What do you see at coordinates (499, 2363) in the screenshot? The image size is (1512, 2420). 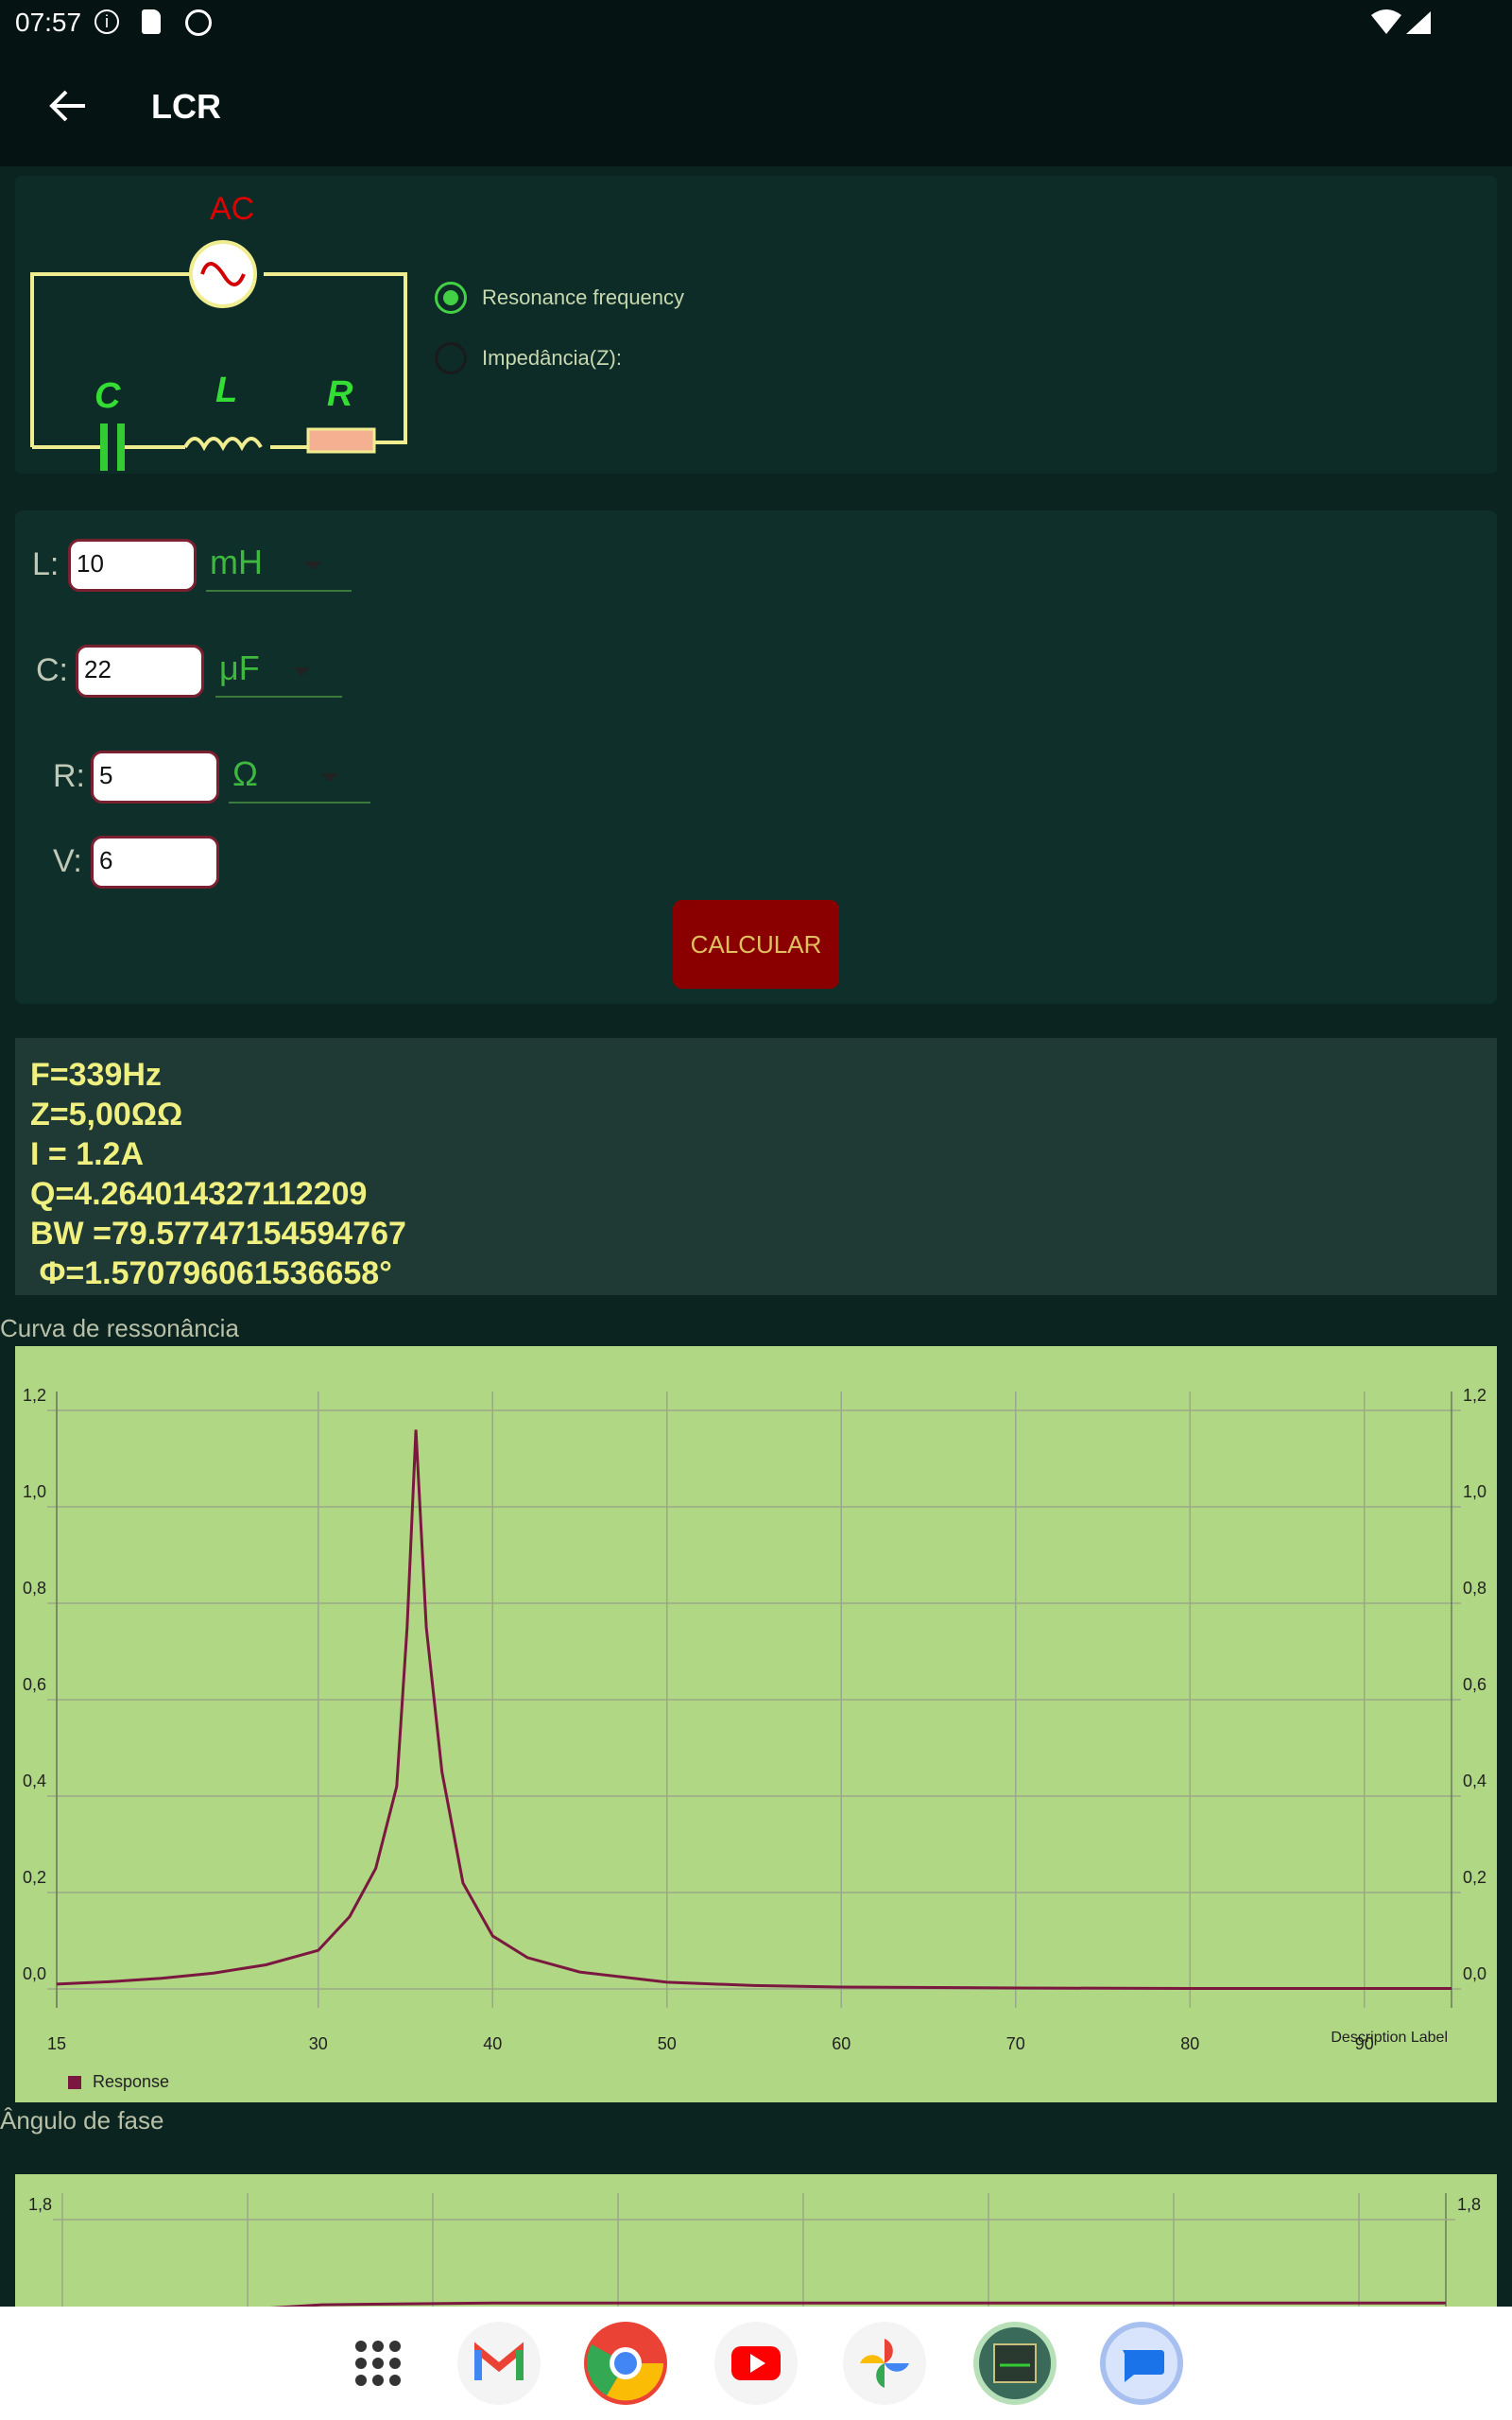 I see `gmail-icon` at bounding box center [499, 2363].